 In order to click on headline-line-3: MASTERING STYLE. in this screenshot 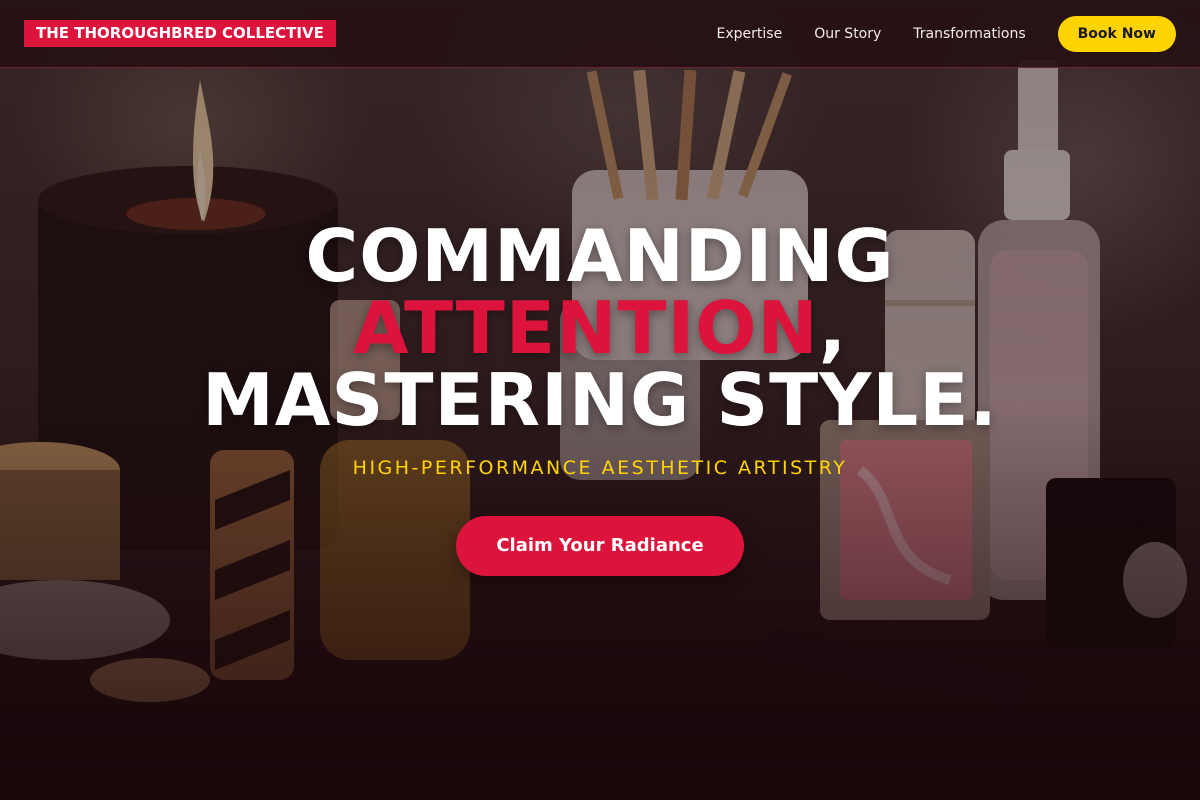, I will do `click(600, 400)`.